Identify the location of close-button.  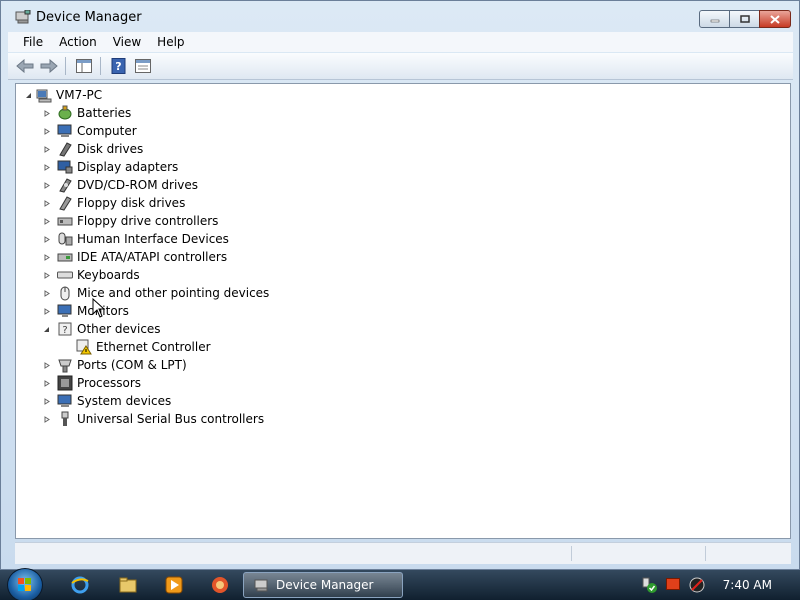
(775, 19).